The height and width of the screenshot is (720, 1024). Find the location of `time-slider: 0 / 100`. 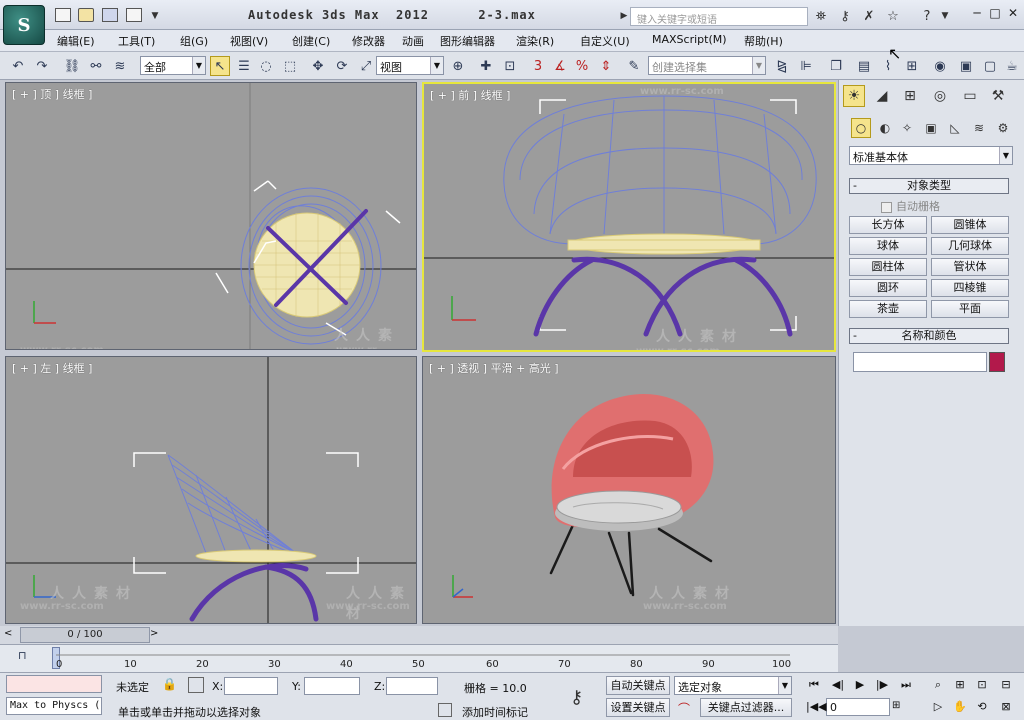

time-slider: 0 / 100 is located at coordinates (85, 635).